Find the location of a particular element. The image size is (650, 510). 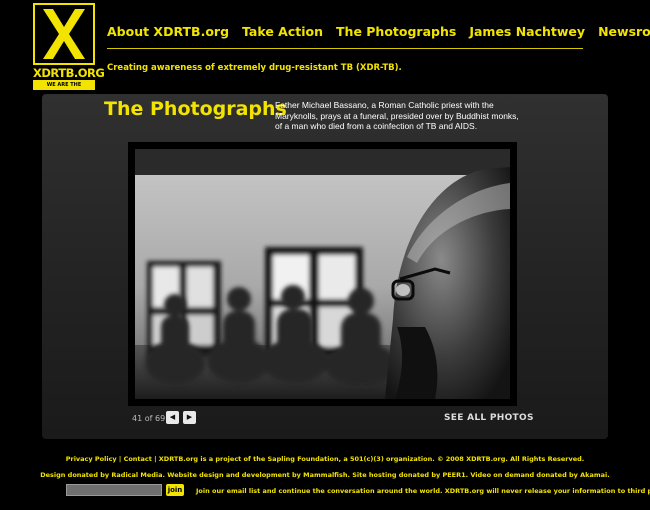

photo-counter: 41 of 69 is located at coordinates (149, 418).